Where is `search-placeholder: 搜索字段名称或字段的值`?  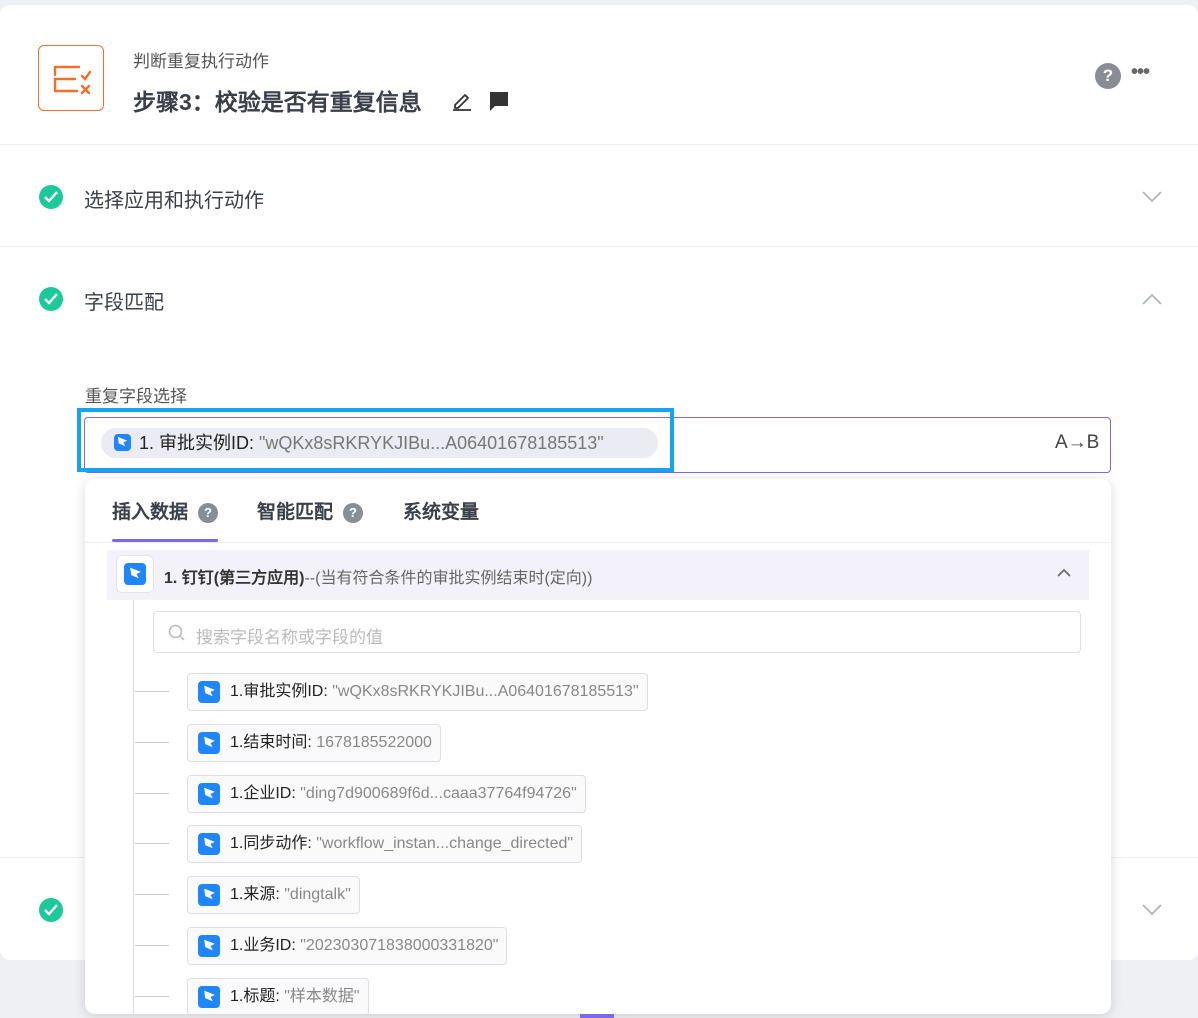 search-placeholder: 搜索字段名称或字段的值 is located at coordinates (289, 637).